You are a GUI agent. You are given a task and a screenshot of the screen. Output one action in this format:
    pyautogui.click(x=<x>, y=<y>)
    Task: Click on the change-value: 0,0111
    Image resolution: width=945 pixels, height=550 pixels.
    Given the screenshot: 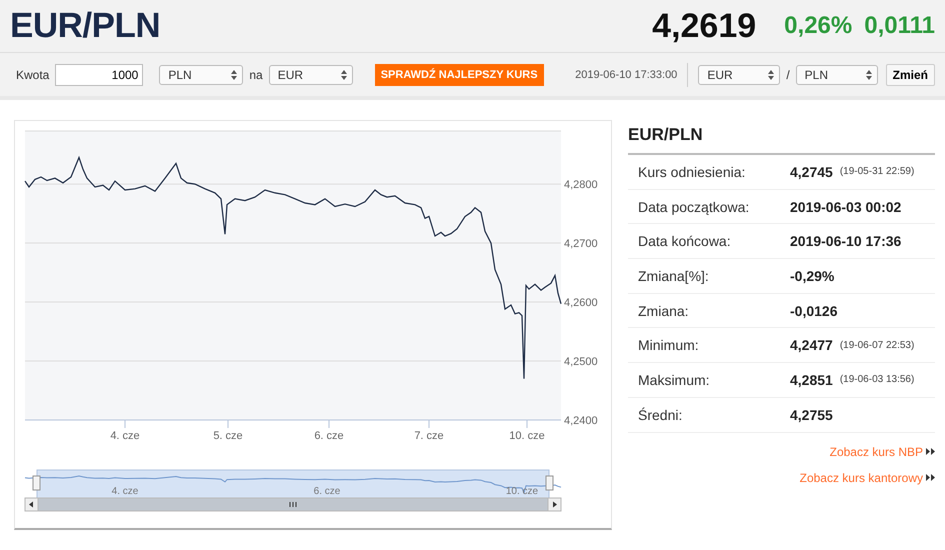 What is the action you would take?
    pyautogui.click(x=899, y=26)
    